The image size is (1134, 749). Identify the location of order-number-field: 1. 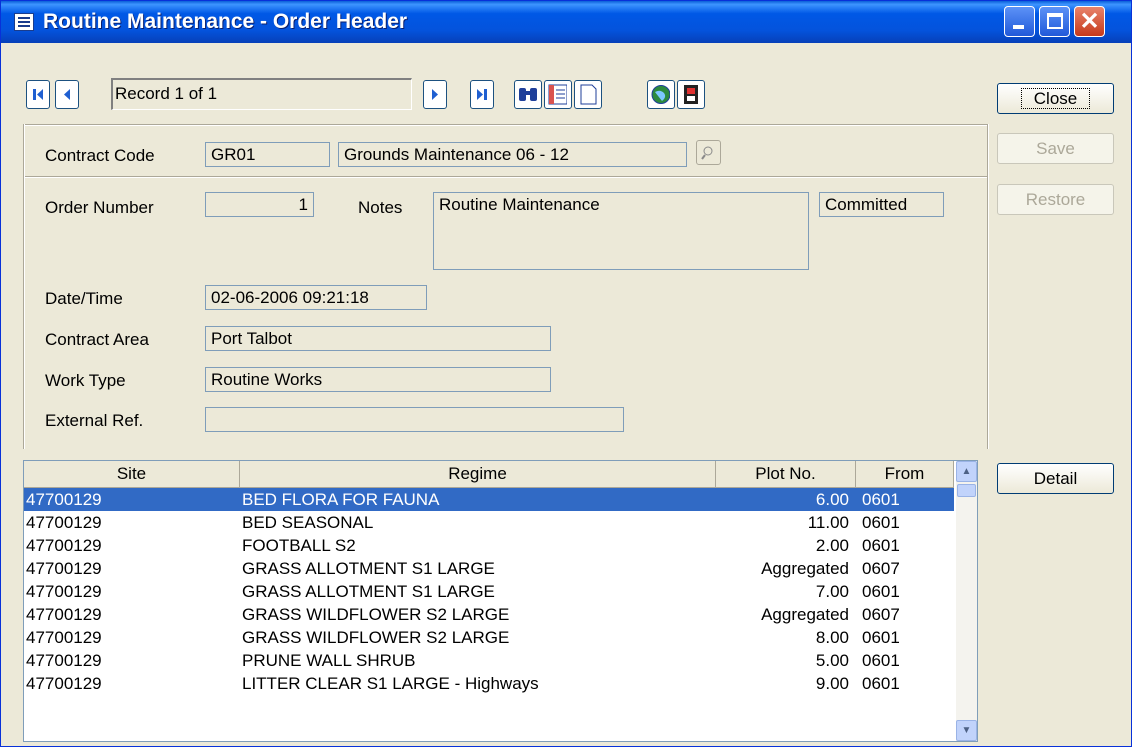
(259, 204).